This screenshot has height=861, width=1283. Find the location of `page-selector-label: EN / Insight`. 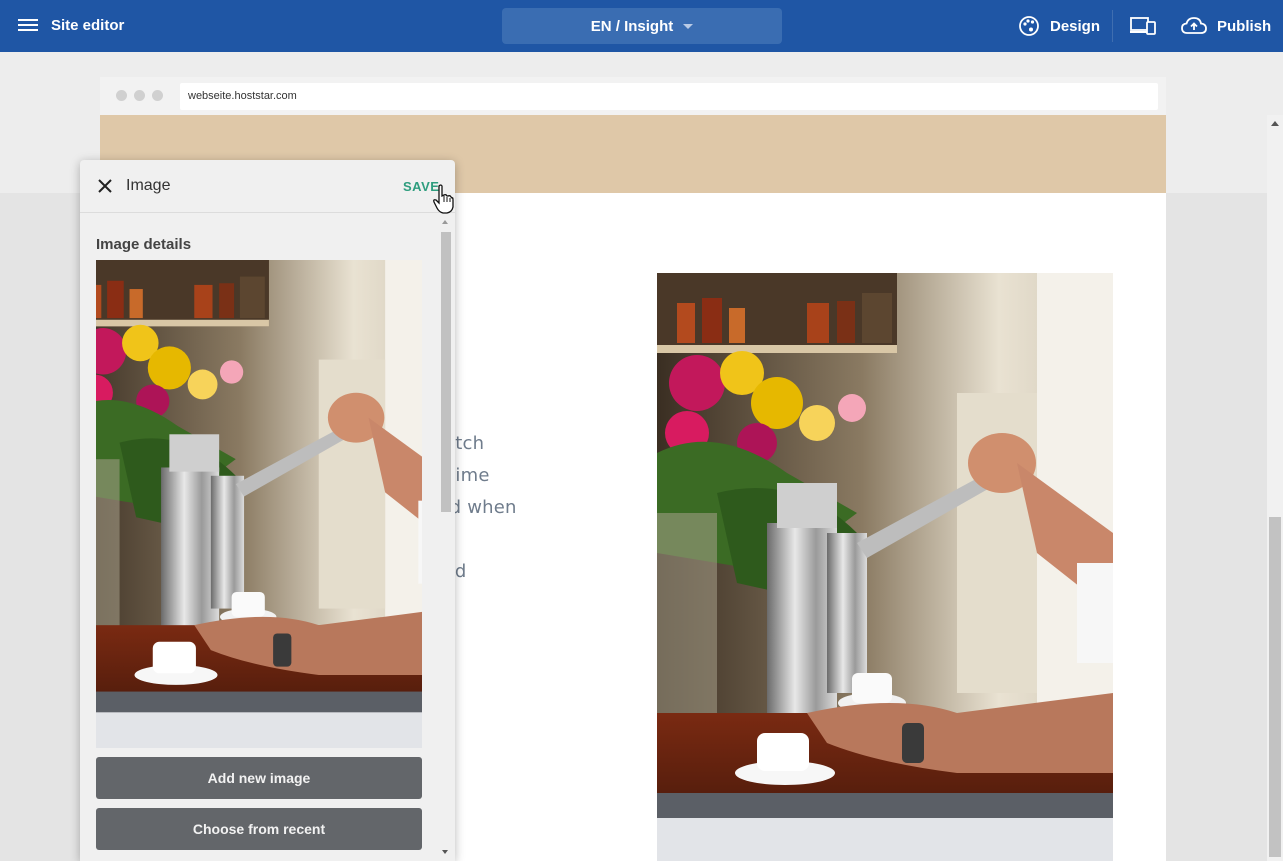

page-selector-label: EN / Insight is located at coordinates (632, 26).